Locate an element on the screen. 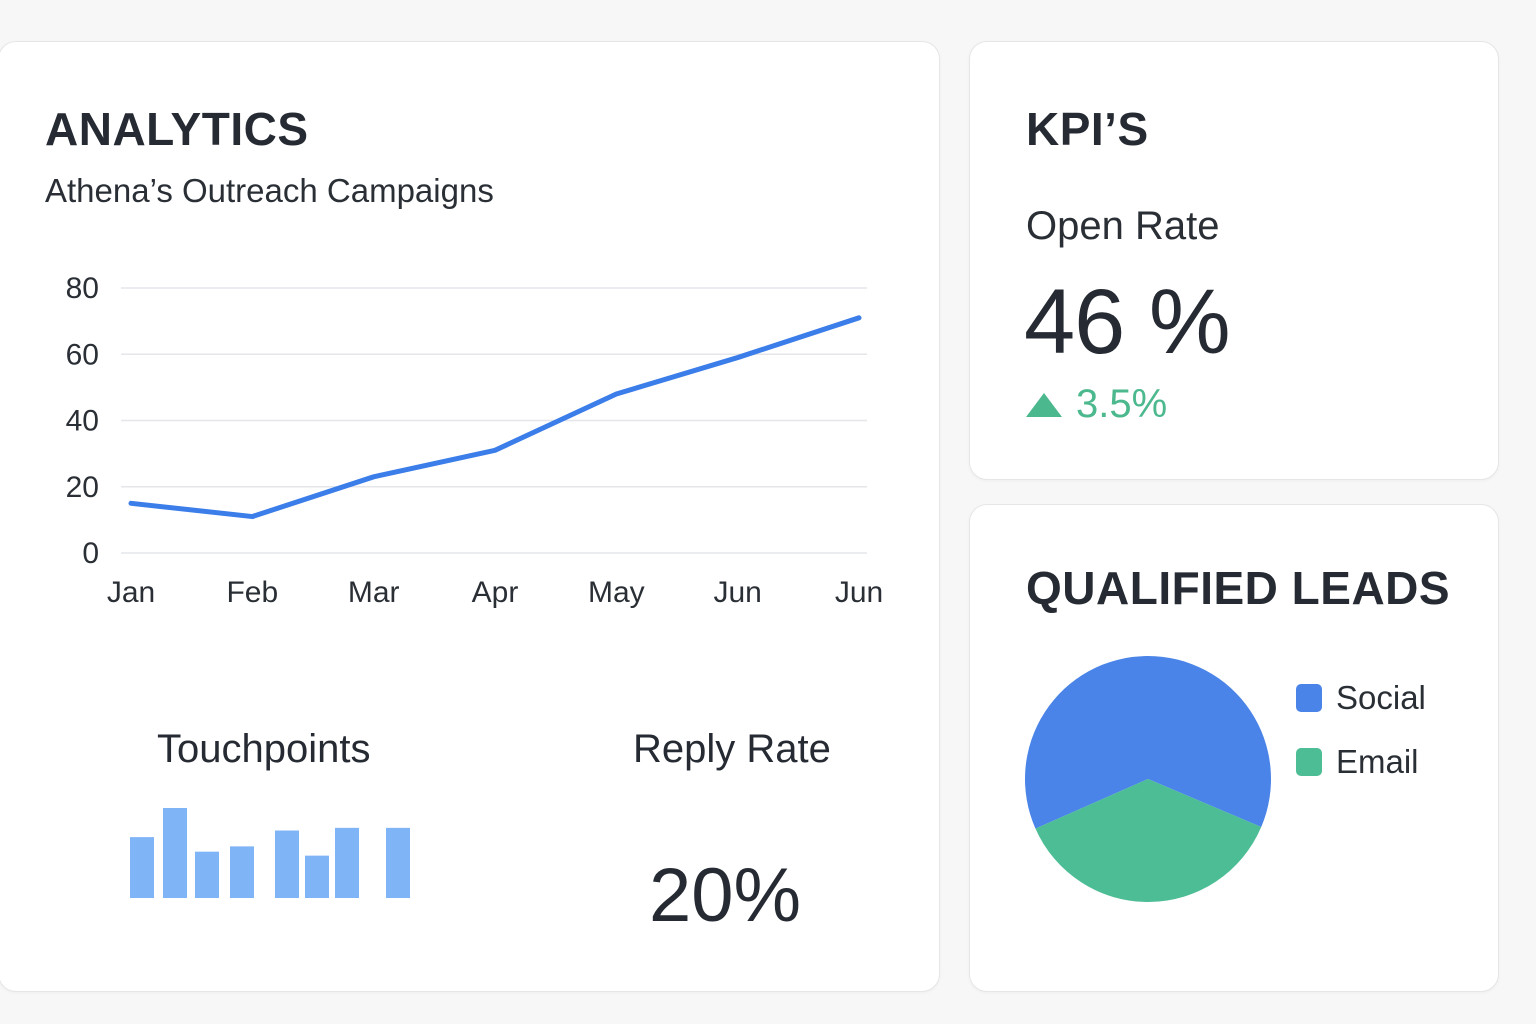 The image size is (1536, 1024). open-rate-change-value: 3.5% is located at coordinates (1122, 404).